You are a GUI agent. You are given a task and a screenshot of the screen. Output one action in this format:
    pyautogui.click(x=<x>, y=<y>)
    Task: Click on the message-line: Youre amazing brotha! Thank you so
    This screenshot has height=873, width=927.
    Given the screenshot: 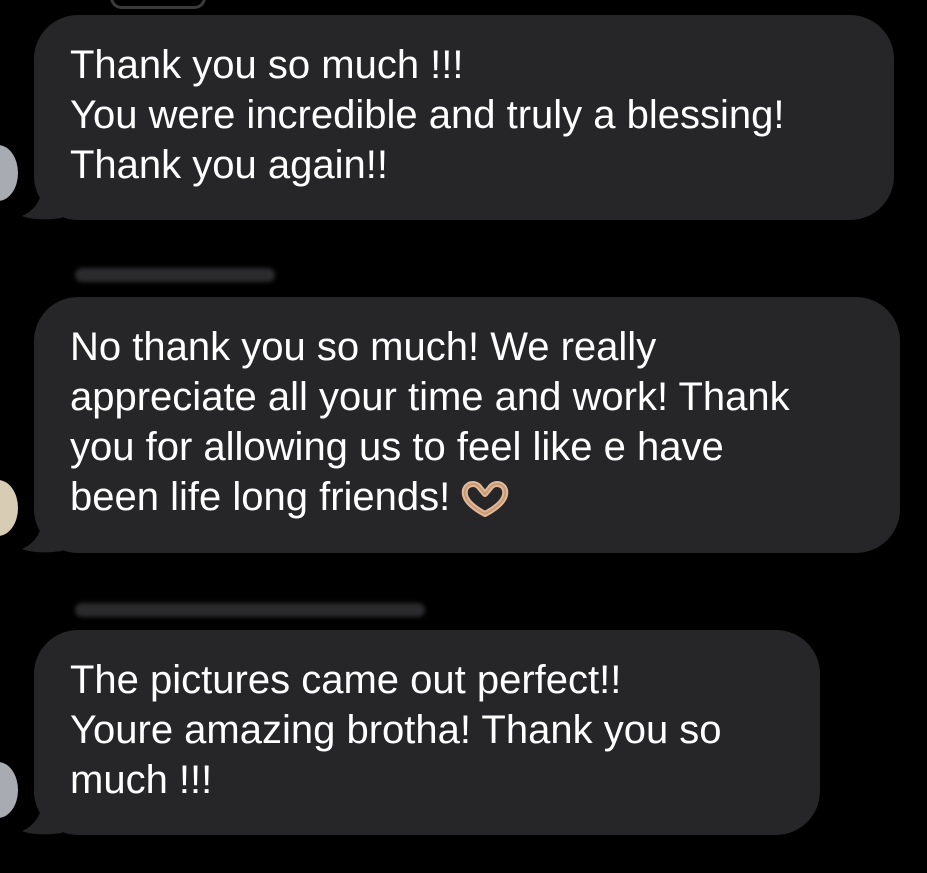 What is the action you would take?
    pyautogui.click(x=396, y=730)
    